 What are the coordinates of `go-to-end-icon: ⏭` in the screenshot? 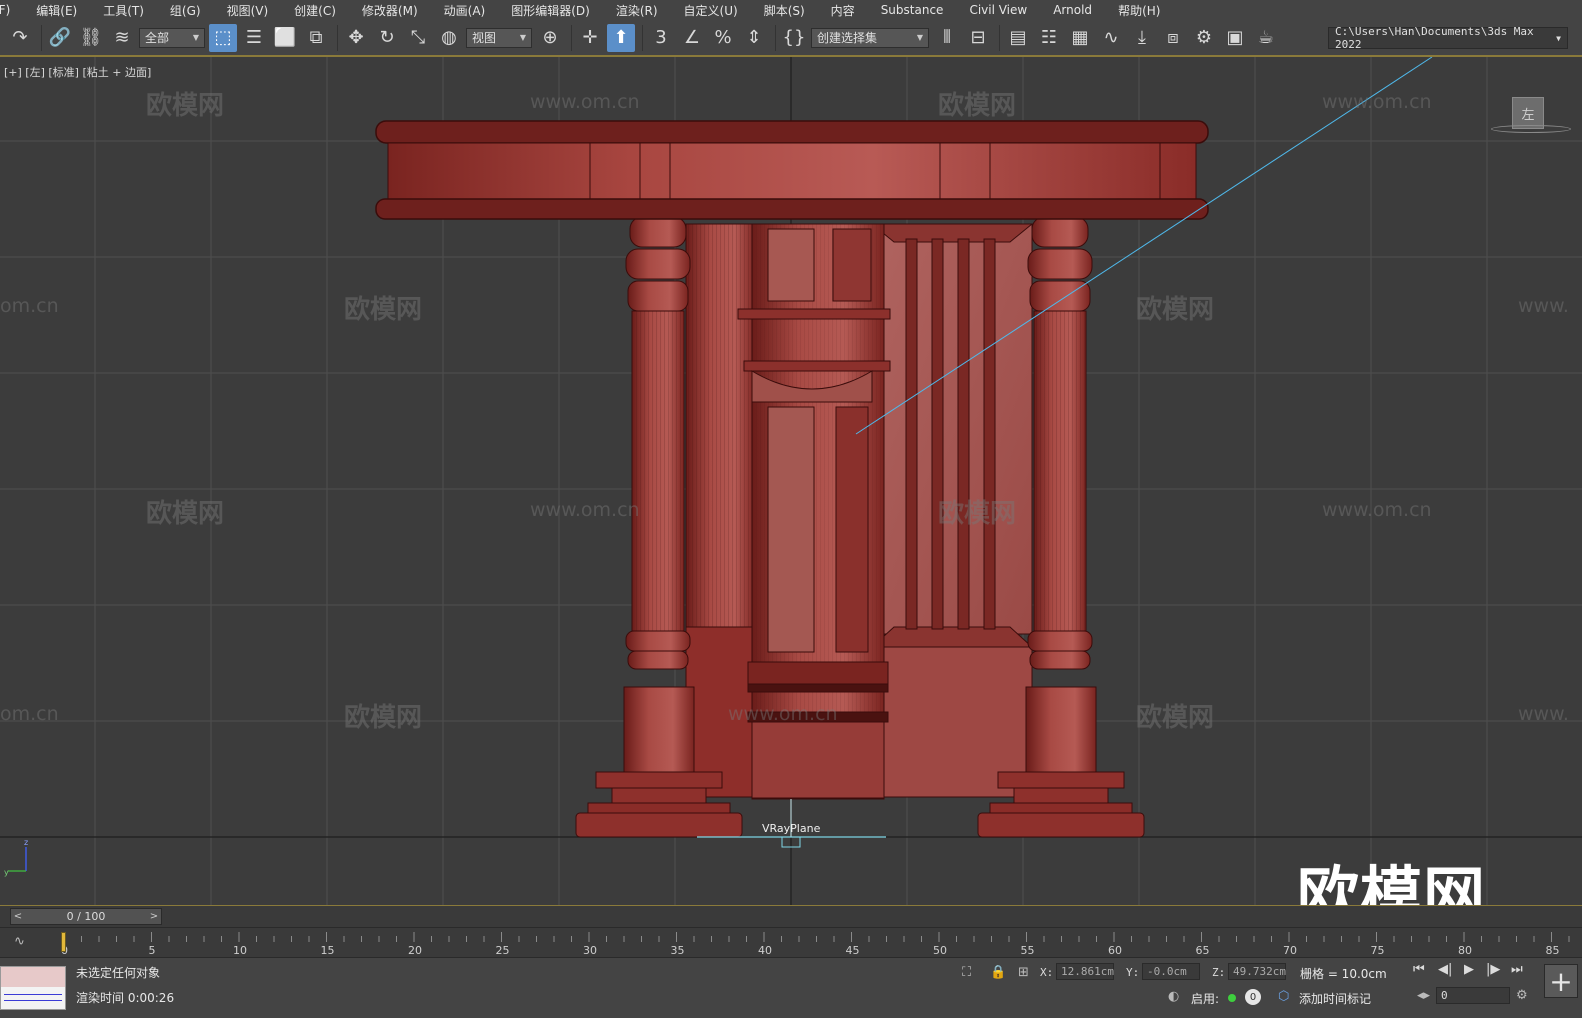 It's located at (1517, 969).